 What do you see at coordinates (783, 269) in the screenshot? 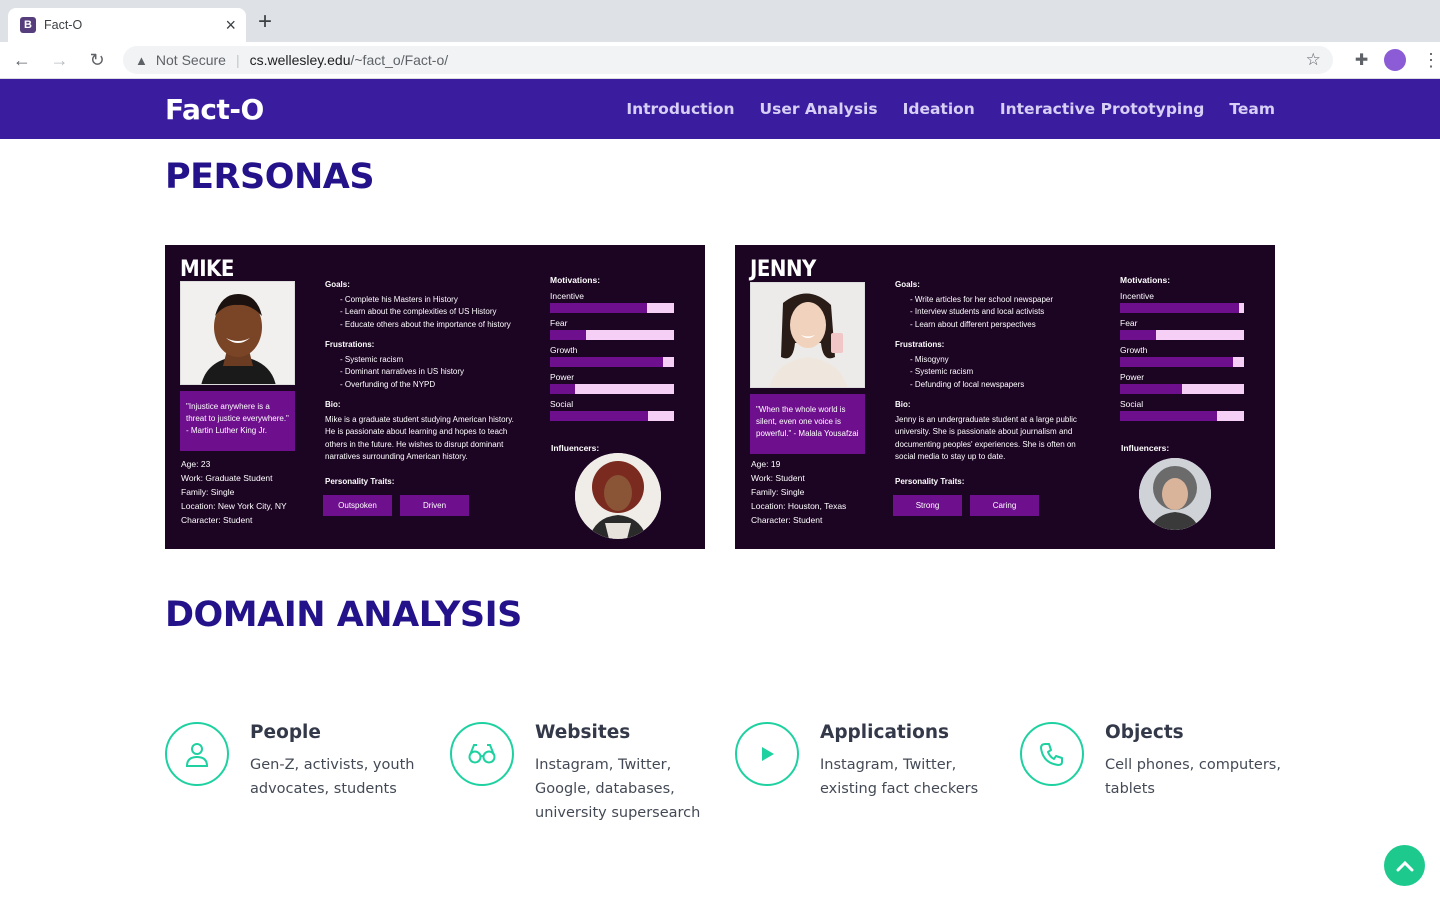
I see `persona-name: JENNY` at bounding box center [783, 269].